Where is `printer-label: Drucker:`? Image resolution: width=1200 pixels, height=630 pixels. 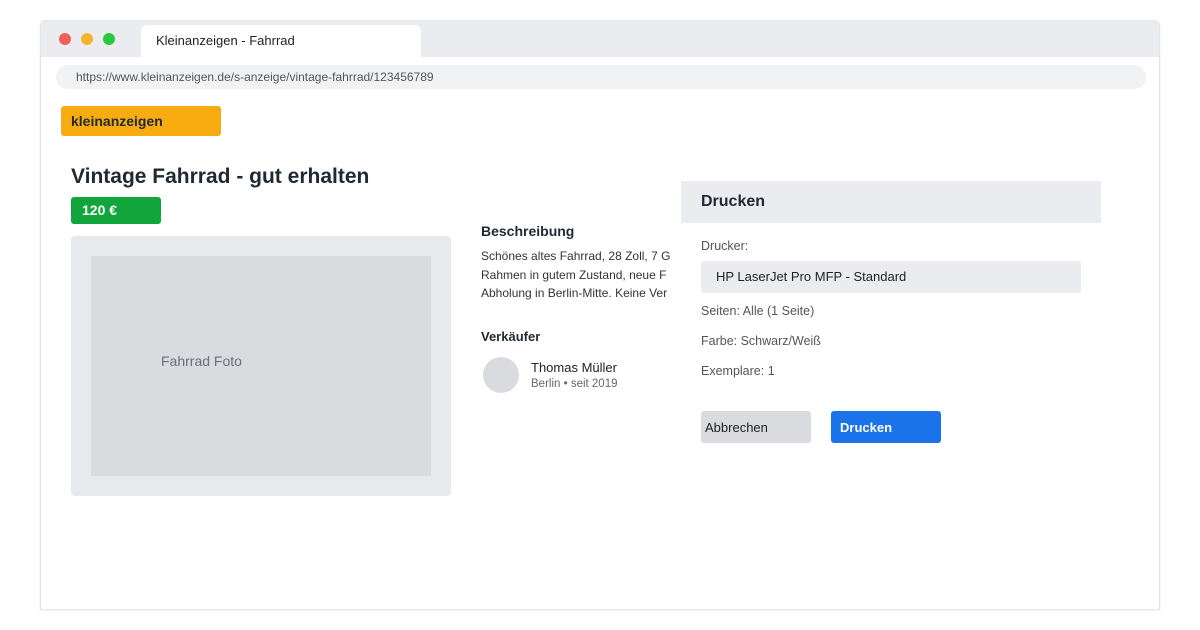 printer-label: Drucker: is located at coordinates (725, 246).